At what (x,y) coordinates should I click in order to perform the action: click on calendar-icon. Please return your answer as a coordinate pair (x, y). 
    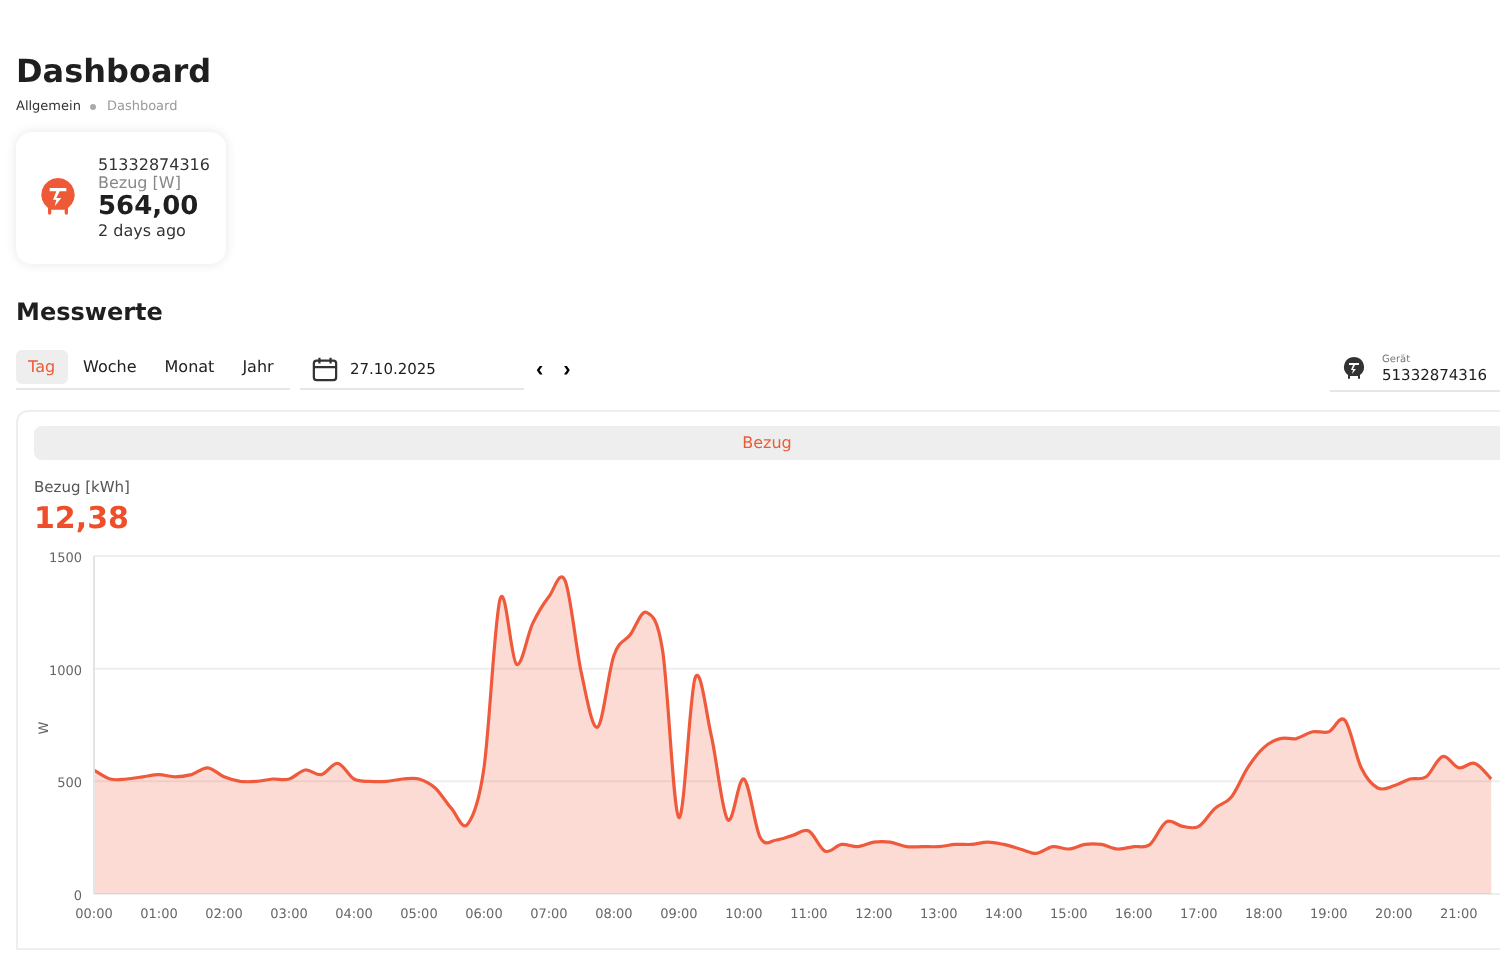
    Looking at the image, I should click on (325, 369).